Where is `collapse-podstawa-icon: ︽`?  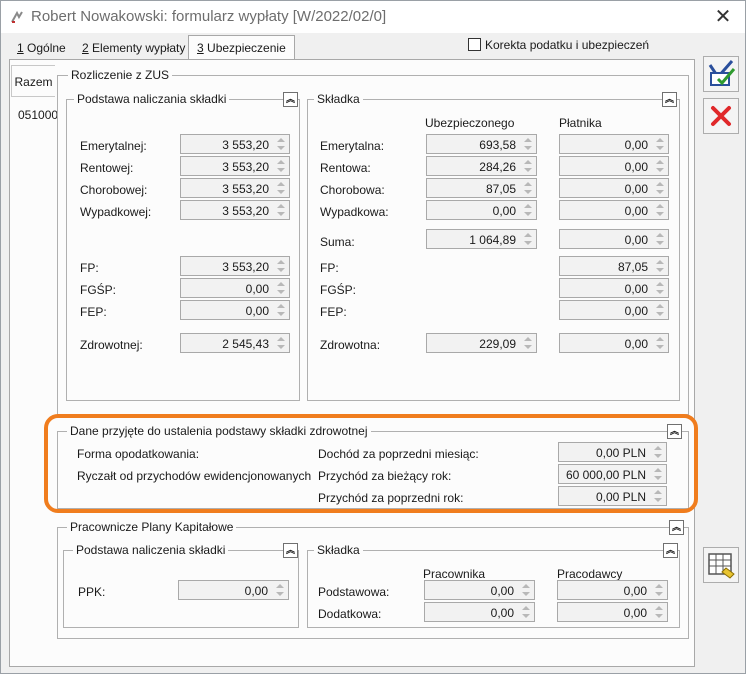
collapse-podstawa-icon: ︽ is located at coordinates (290, 99).